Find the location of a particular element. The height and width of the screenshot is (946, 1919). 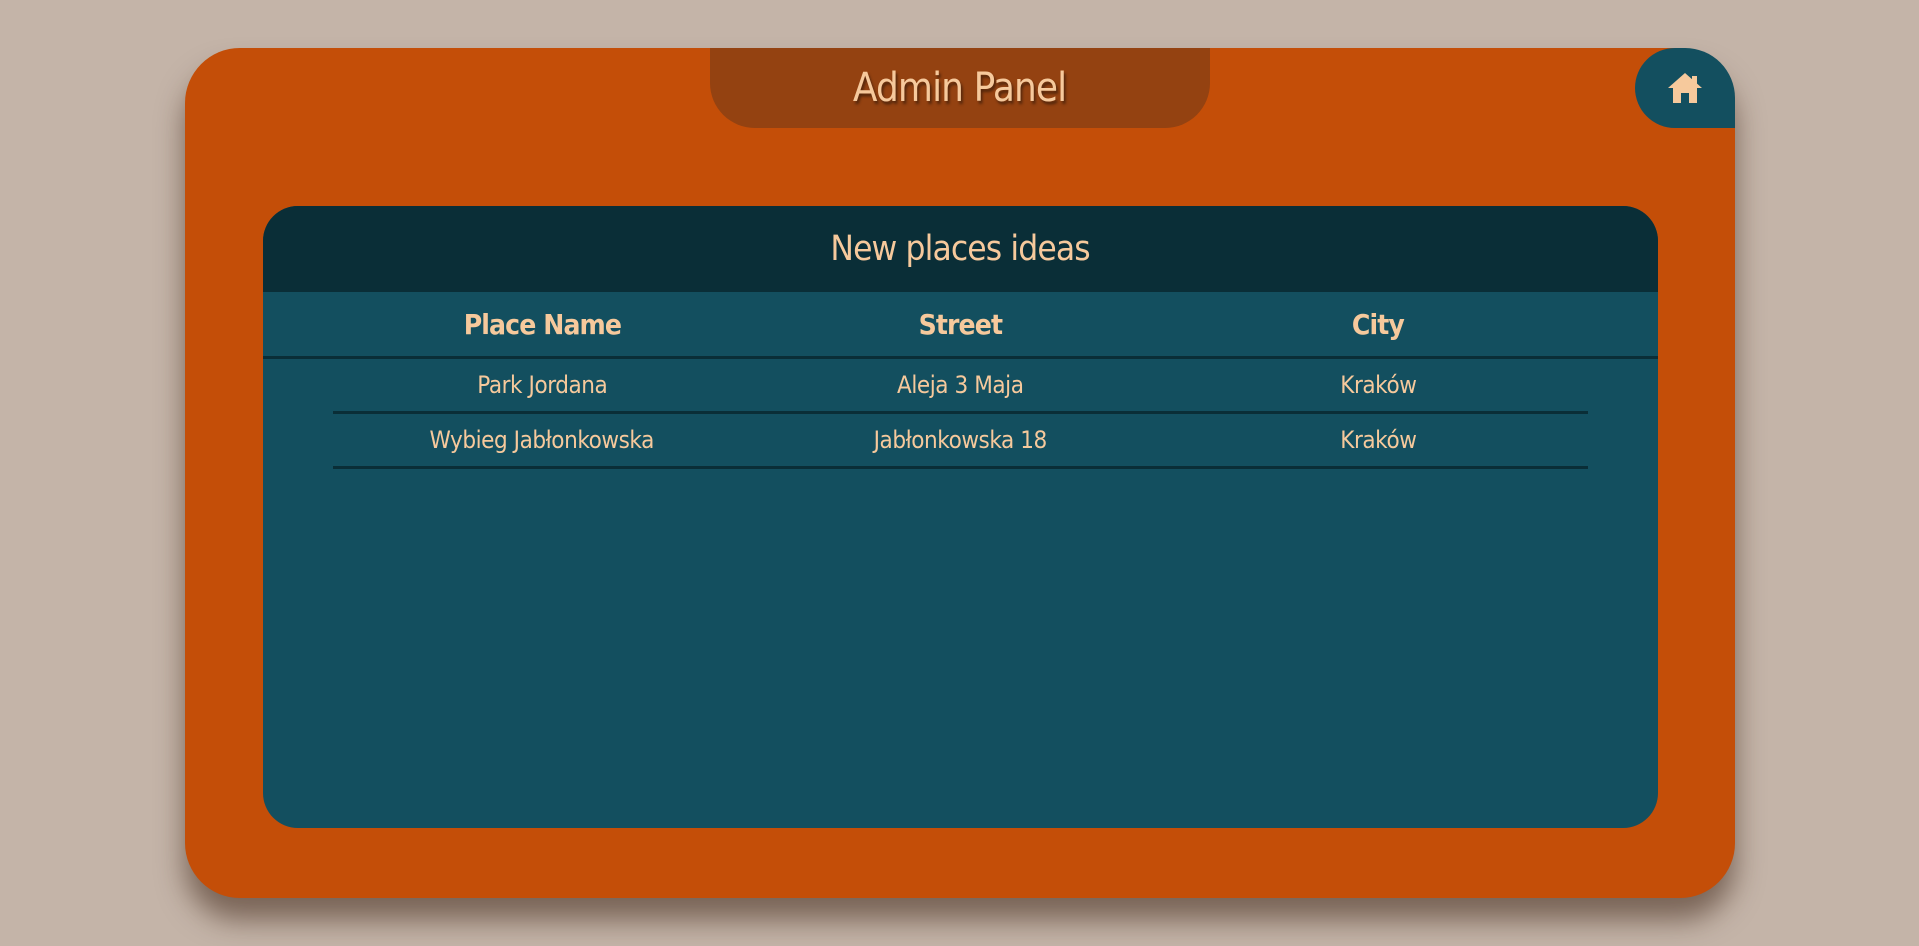

title-tab: Admin Panel is located at coordinates (960, 88).